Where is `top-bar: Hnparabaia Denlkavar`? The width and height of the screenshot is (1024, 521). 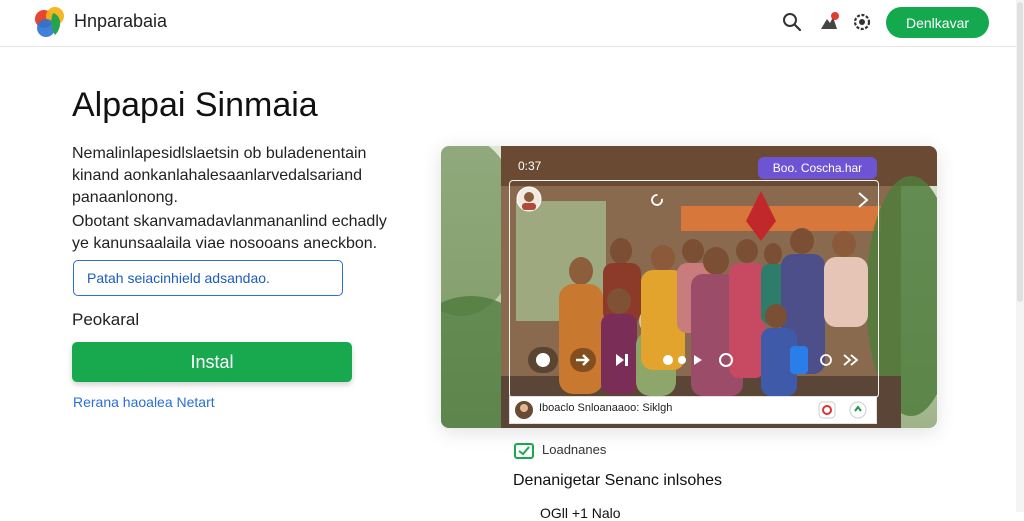
top-bar: Hnparabaia Denlkavar is located at coordinates (512, 23).